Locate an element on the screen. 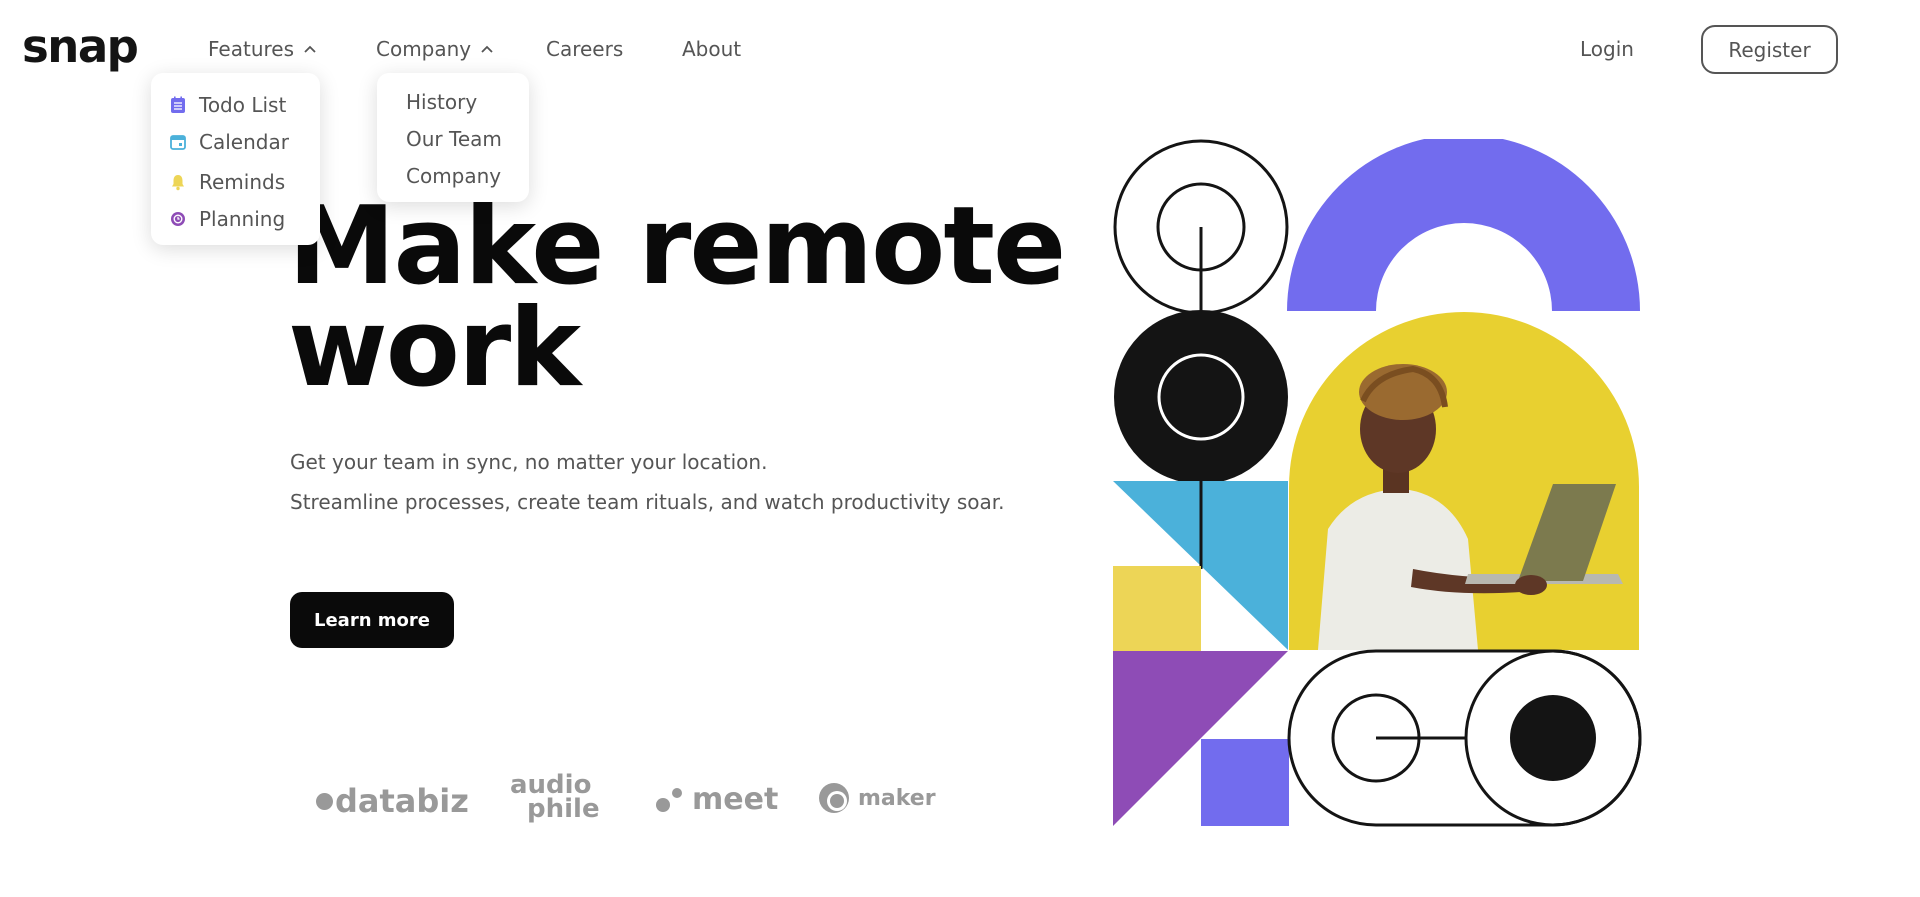 The width and height of the screenshot is (1920, 897). nav-features-label: Features is located at coordinates (251, 49).